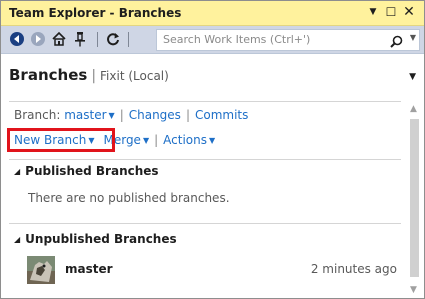  What do you see at coordinates (89, 269) in the screenshot?
I see `branch-name: master` at bounding box center [89, 269].